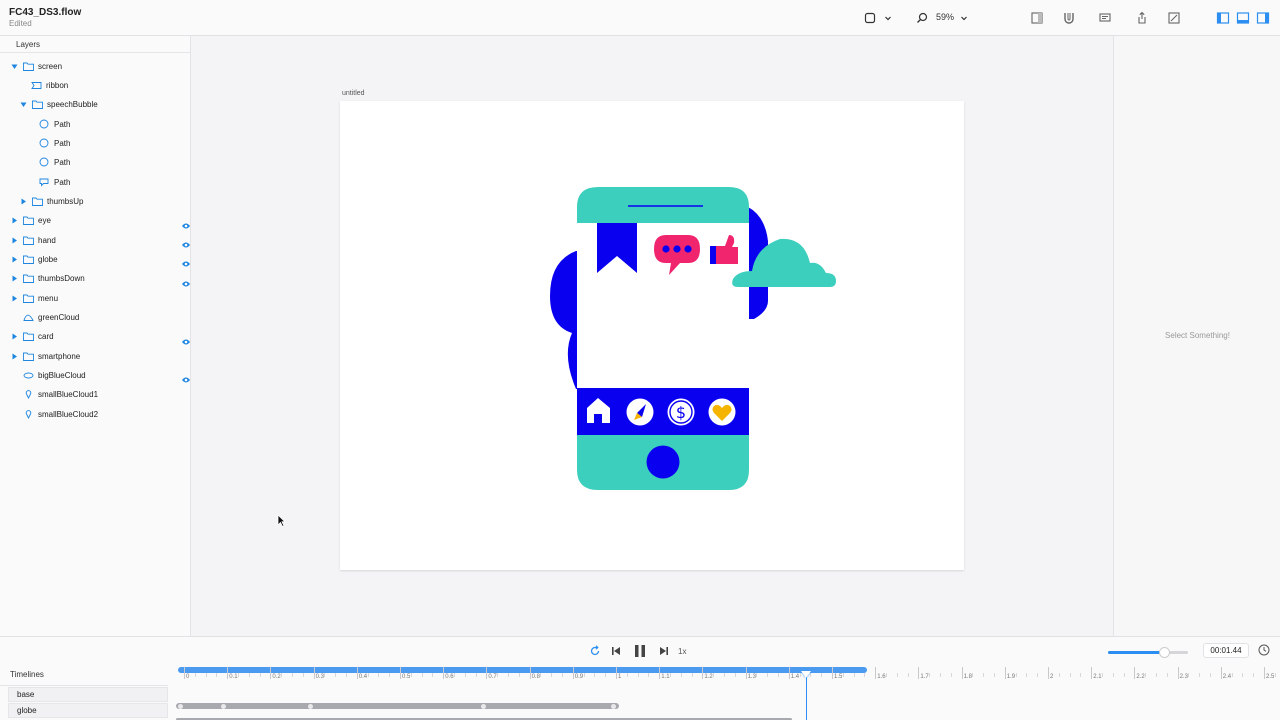 The image size is (1280, 720). Describe the element at coordinates (32, 336) in the screenshot. I see `layer-row-card: card` at that location.